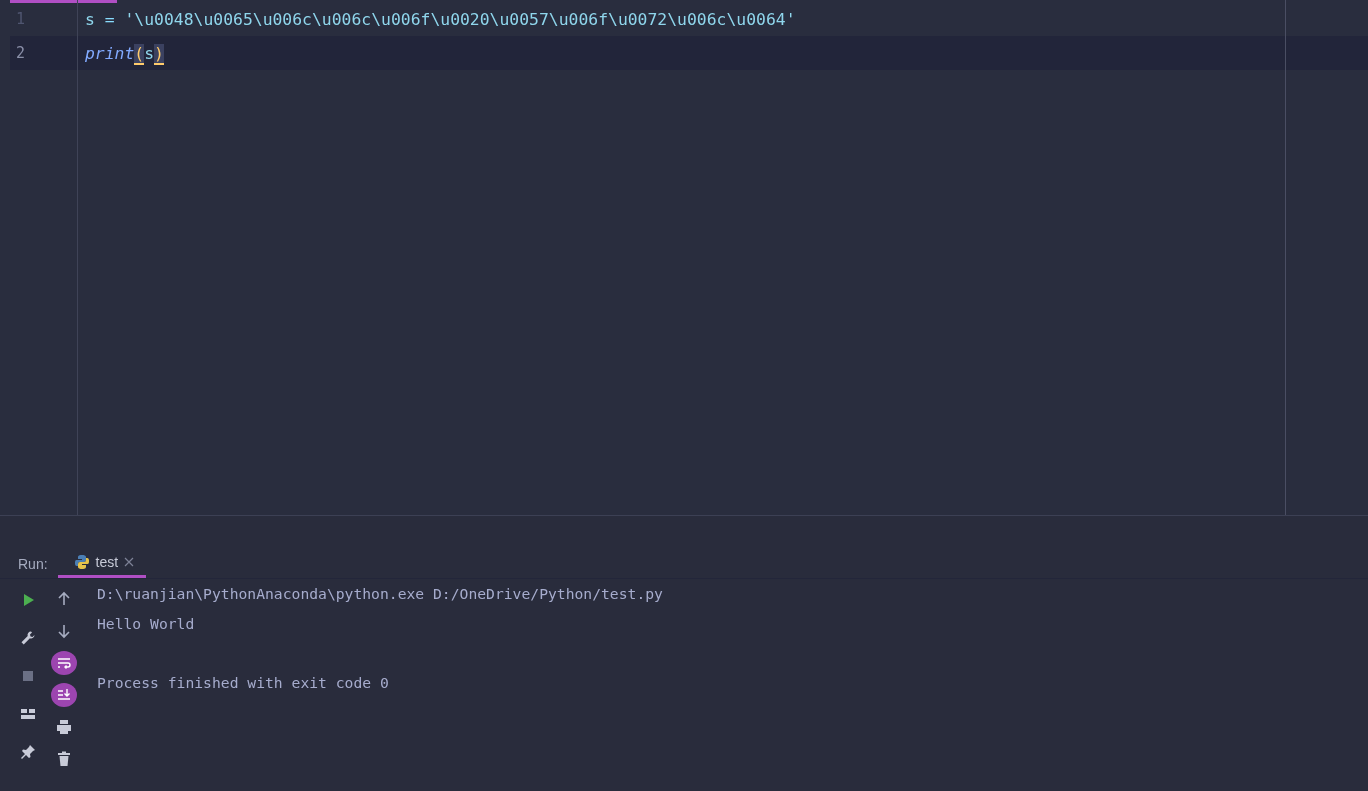 Image resolution: width=1368 pixels, height=791 pixels. What do you see at coordinates (124, 53) in the screenshot?
I see `code-text: print(s)` at bounding box center [124, 53].